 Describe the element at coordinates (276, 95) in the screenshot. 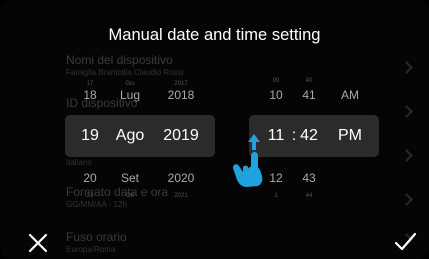

I see `time-hour-option: 10` at that location.